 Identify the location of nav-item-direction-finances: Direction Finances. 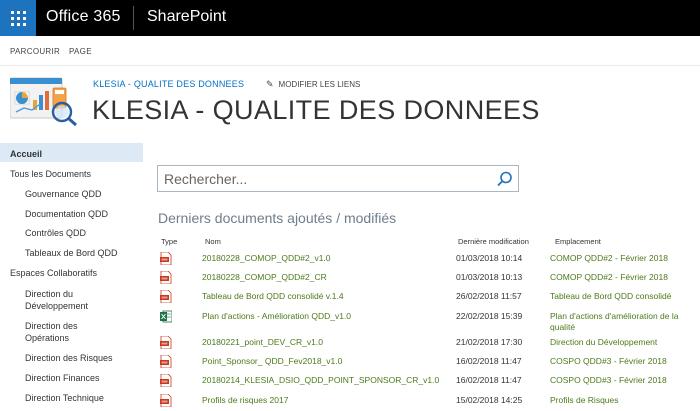
(62, 378).